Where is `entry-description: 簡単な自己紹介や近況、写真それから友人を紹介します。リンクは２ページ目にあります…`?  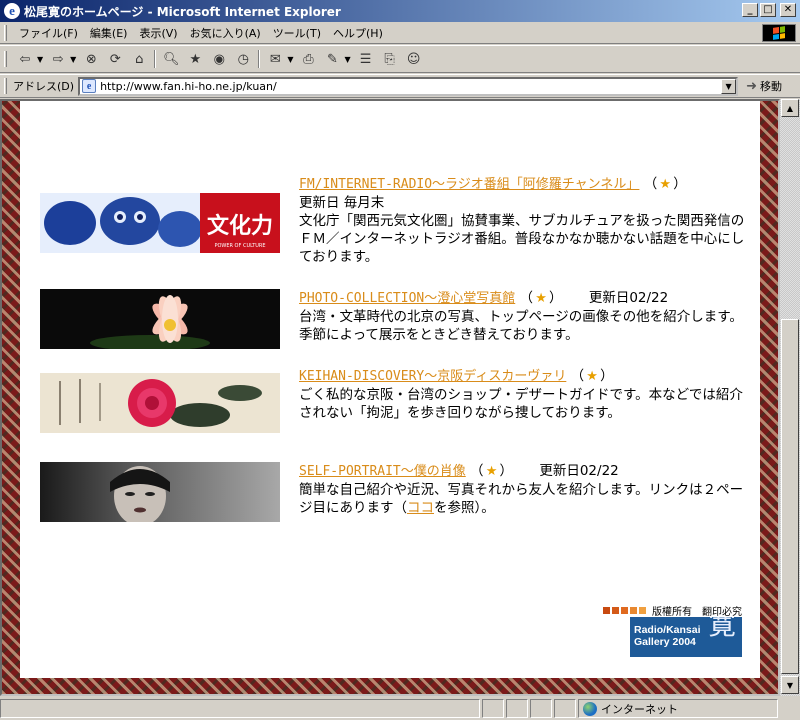
entry-description: 簡単な自己紹介や近況、写真それから友人を紹介します。リンクは２ページ目にあります… is located at coordinates (521, 499).